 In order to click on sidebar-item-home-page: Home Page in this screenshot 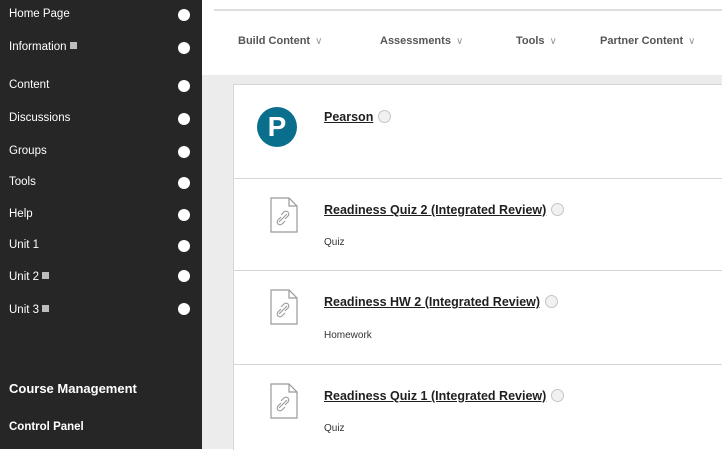, I will do `click(101, 16)`.